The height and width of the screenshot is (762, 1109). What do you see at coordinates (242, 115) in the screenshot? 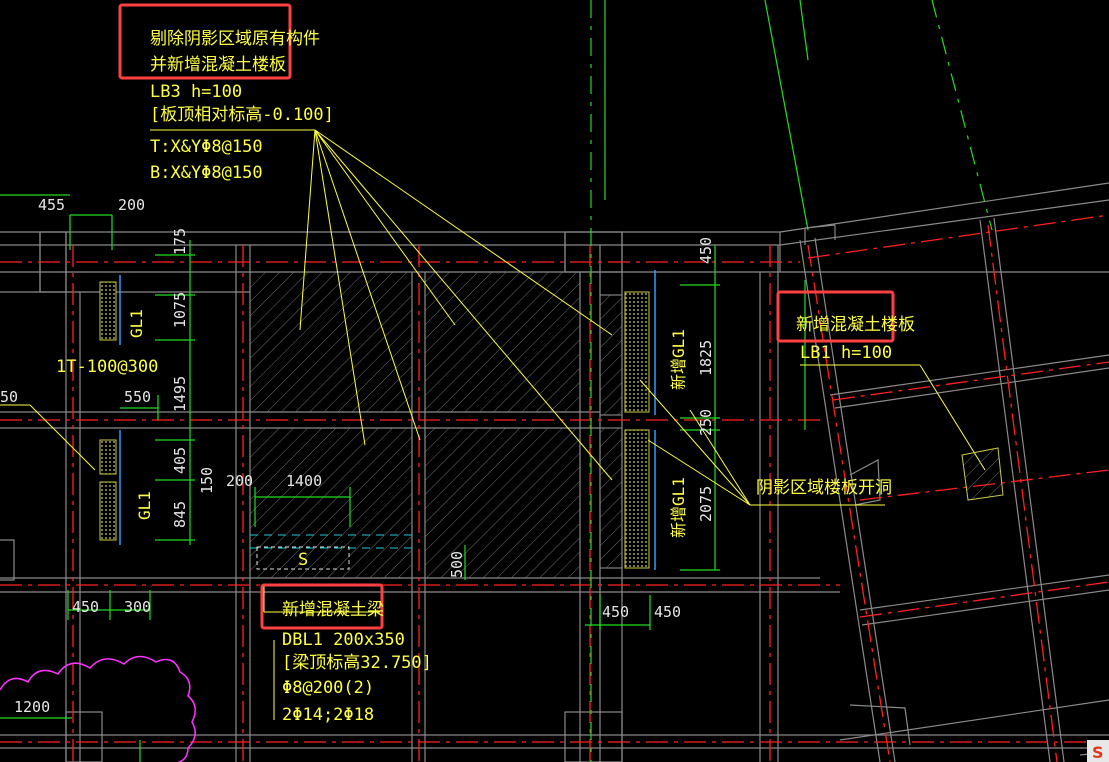
I see `note-lb3-elev: [板顶相对标高-0.100]` at bounding box center [242, 115].